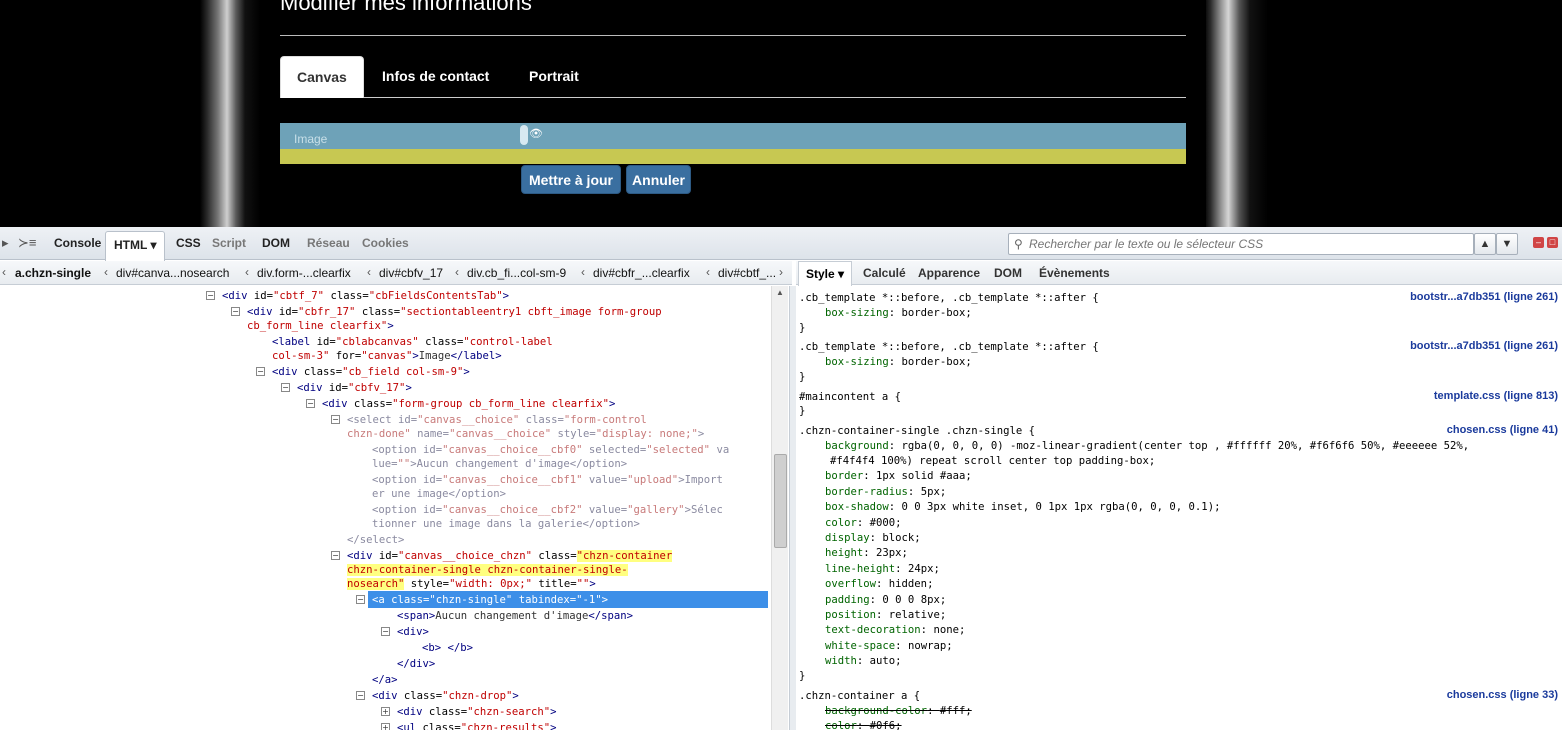 The width and height of the screenshot is (1562, 730). I want to click on search-previous-button: ▲, so click(1485, 244).